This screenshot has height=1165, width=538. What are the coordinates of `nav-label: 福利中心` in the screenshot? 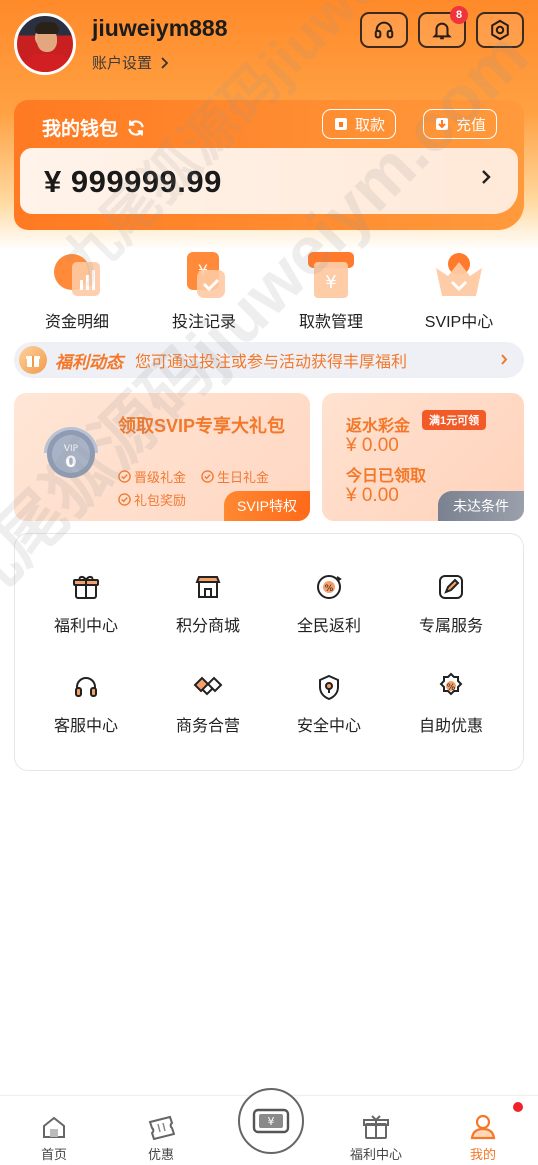 It's located at (375, 1154).